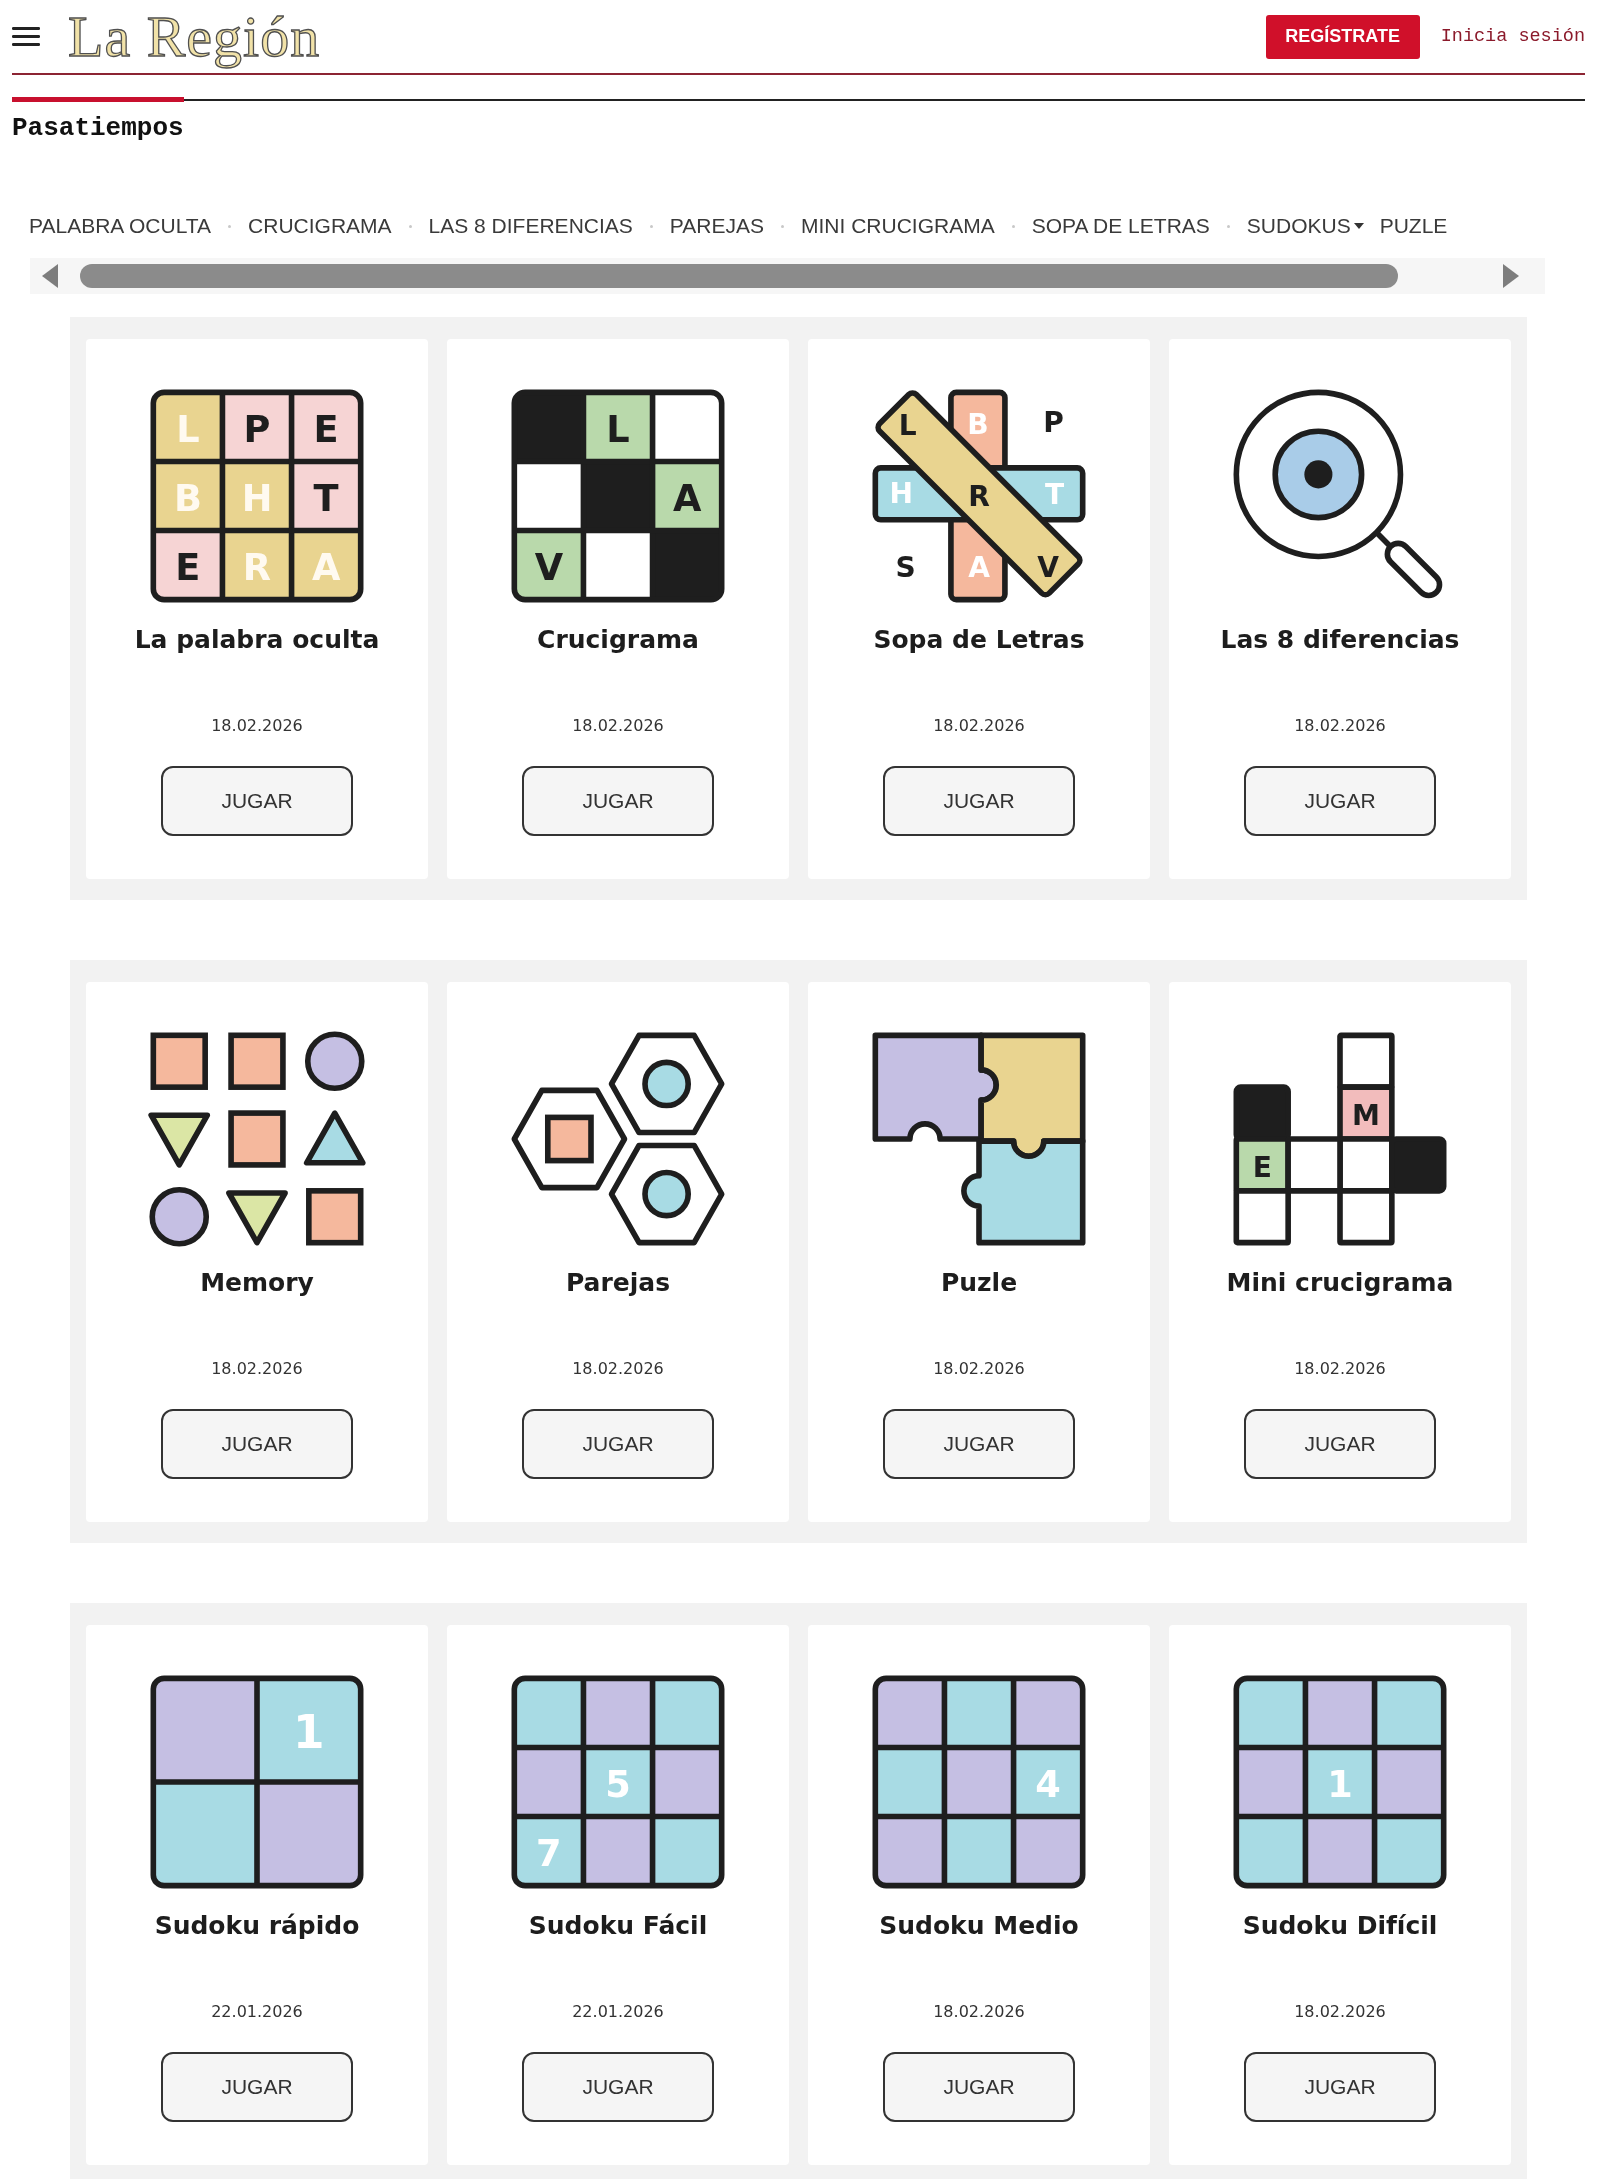  I want to click on game-title: Sudoku rápido, so click(257, 1926).